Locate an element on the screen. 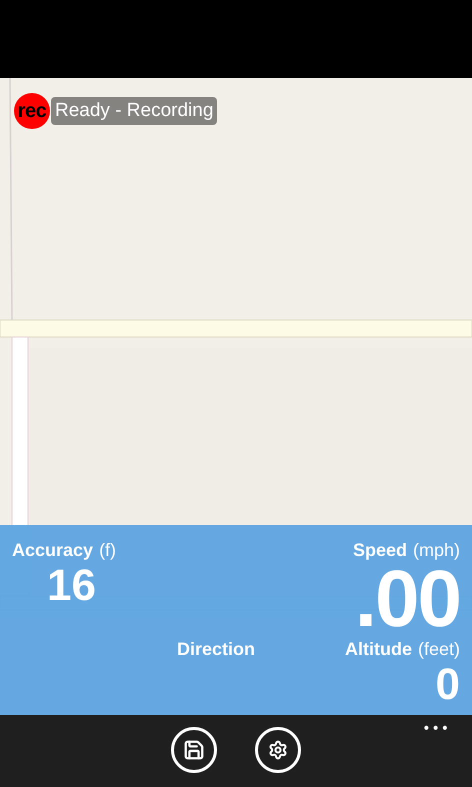 The image size is (472, 787). status-text: Ready - Recording is located at coordinates (134, 111).